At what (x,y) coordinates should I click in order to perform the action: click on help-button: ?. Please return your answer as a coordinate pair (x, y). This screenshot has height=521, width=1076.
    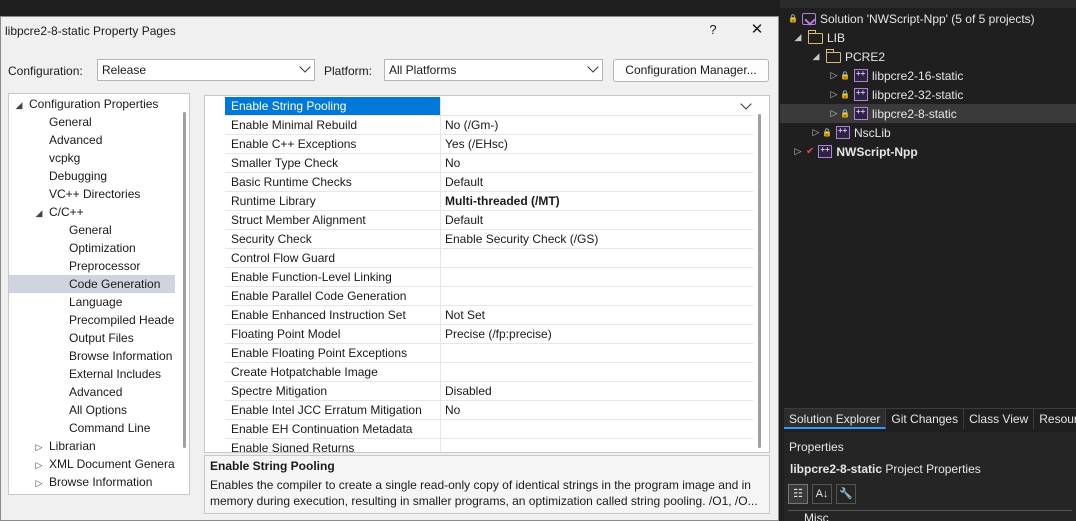
    Looking at the image, I should click on (713, 30).